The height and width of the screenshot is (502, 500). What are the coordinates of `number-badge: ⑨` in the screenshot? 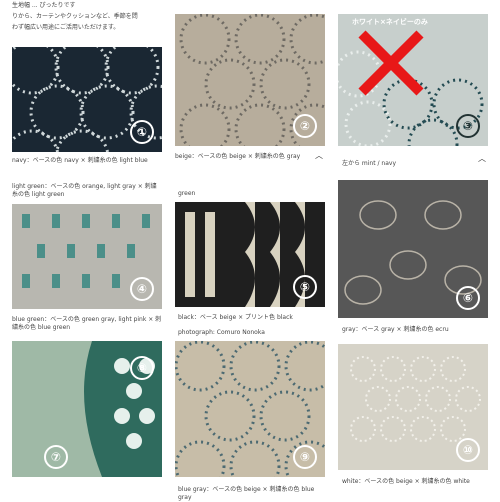 It's located at (305, 457).